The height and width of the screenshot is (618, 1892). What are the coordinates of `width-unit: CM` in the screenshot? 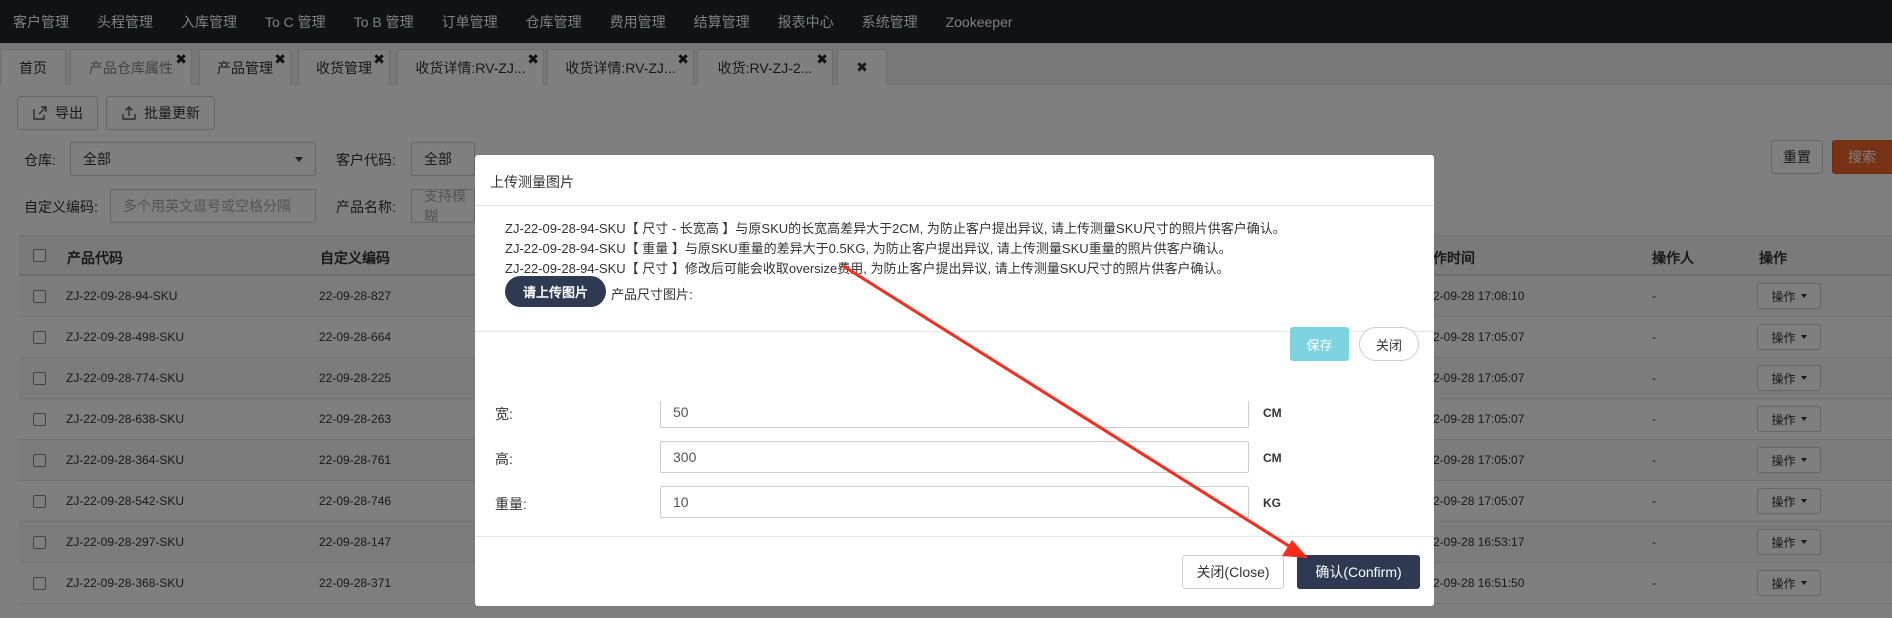 It's located at (1272, 413).